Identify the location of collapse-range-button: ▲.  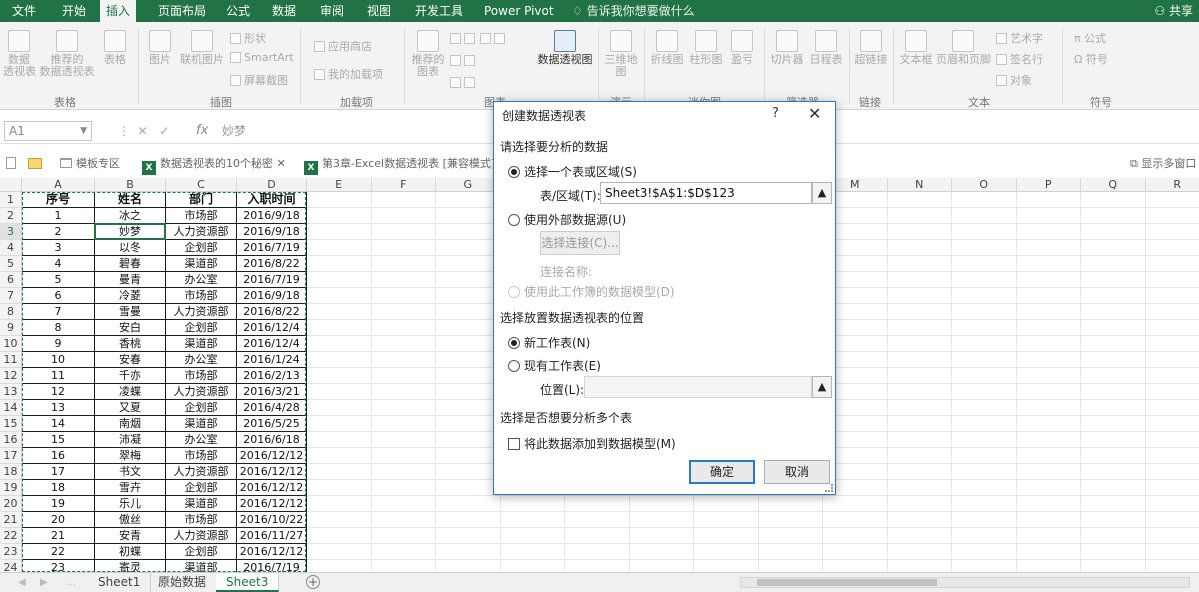
(822, 193).